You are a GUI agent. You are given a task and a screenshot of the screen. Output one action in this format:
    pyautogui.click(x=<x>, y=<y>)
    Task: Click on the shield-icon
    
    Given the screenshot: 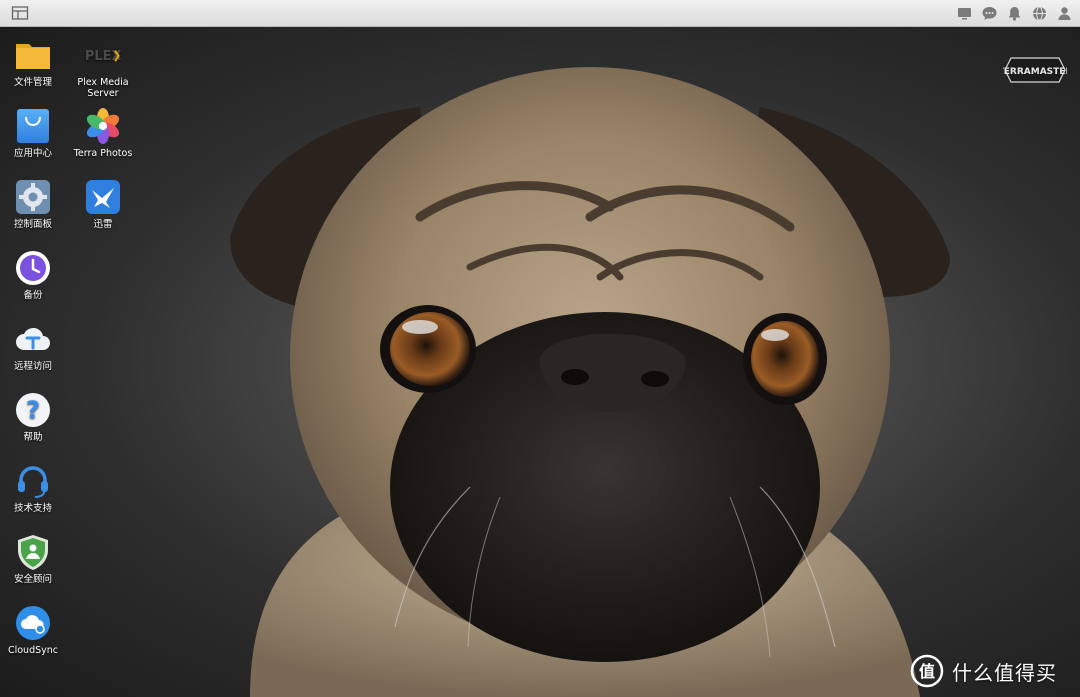 What is the action you would take?
    pyautogui.click(x=33, y=552)
    